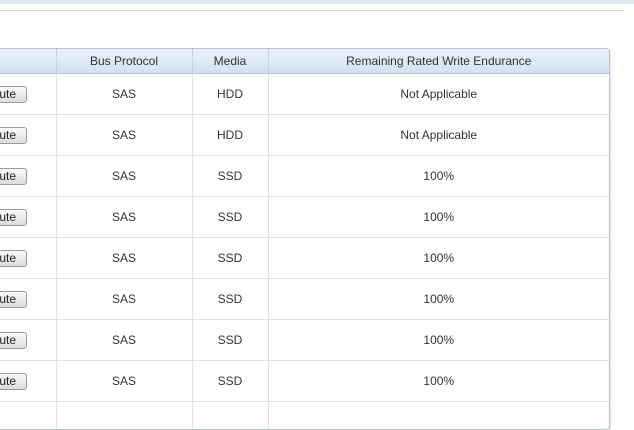 The image size is (634, 430). What do you see at coordinates (28, 416) in the screenshot?
I see `action-cell` at bounding box center [28, 416].